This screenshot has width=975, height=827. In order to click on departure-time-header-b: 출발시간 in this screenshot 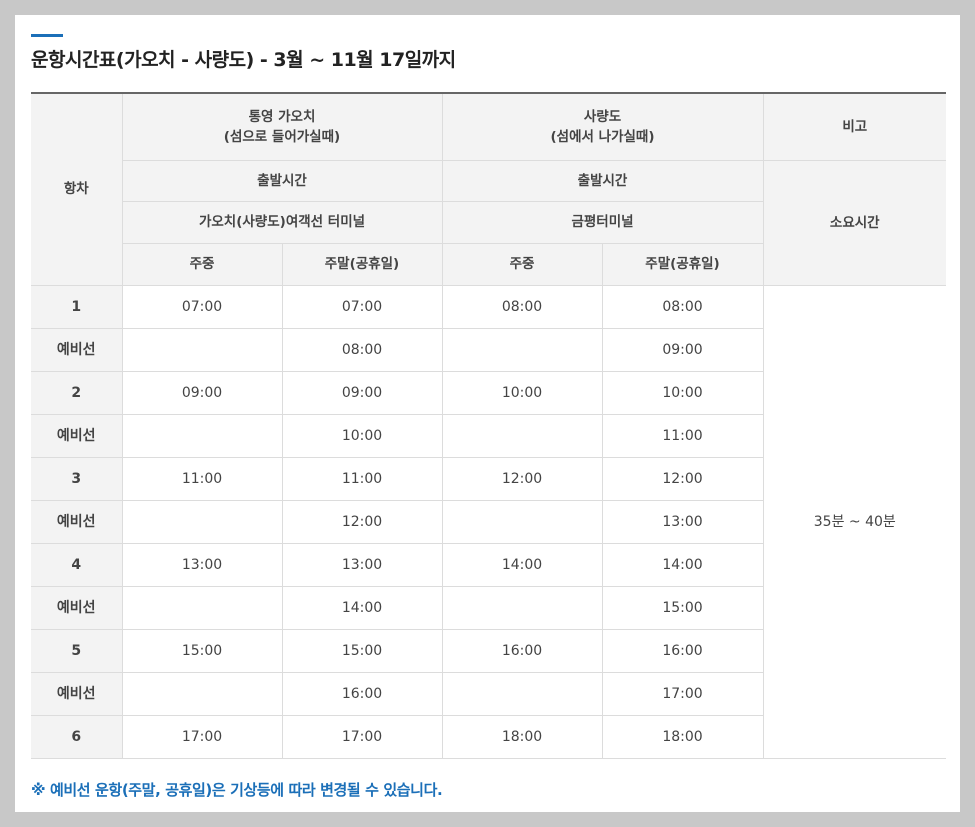, I will do `click(602, 180)`.